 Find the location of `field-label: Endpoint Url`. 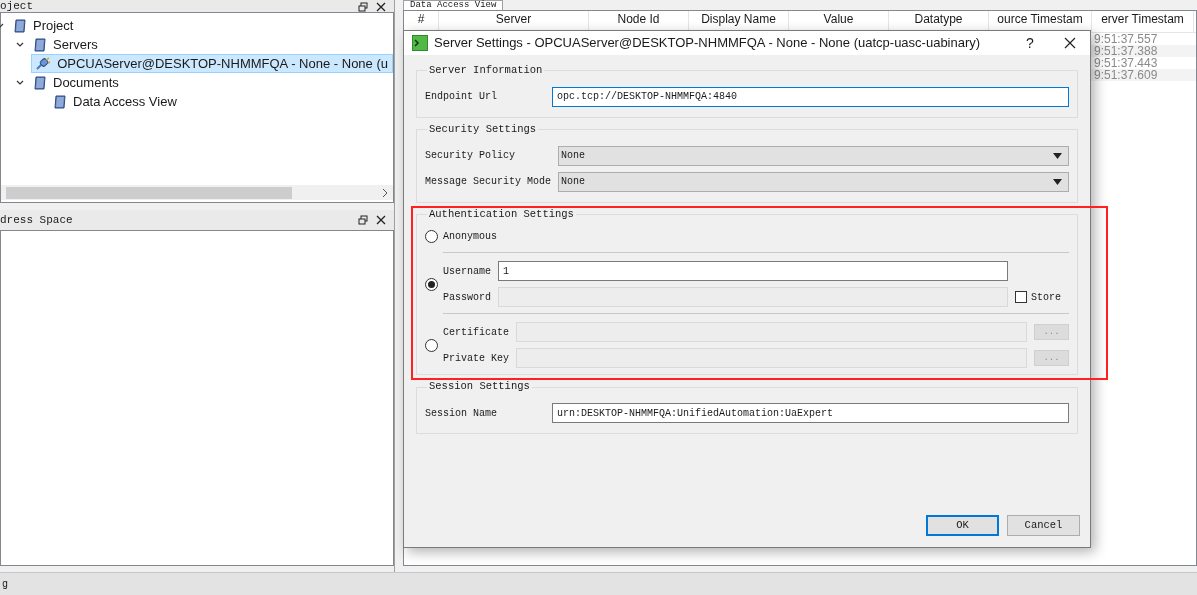

field-label: Endpoint Url is located at coordinates (461, 97).